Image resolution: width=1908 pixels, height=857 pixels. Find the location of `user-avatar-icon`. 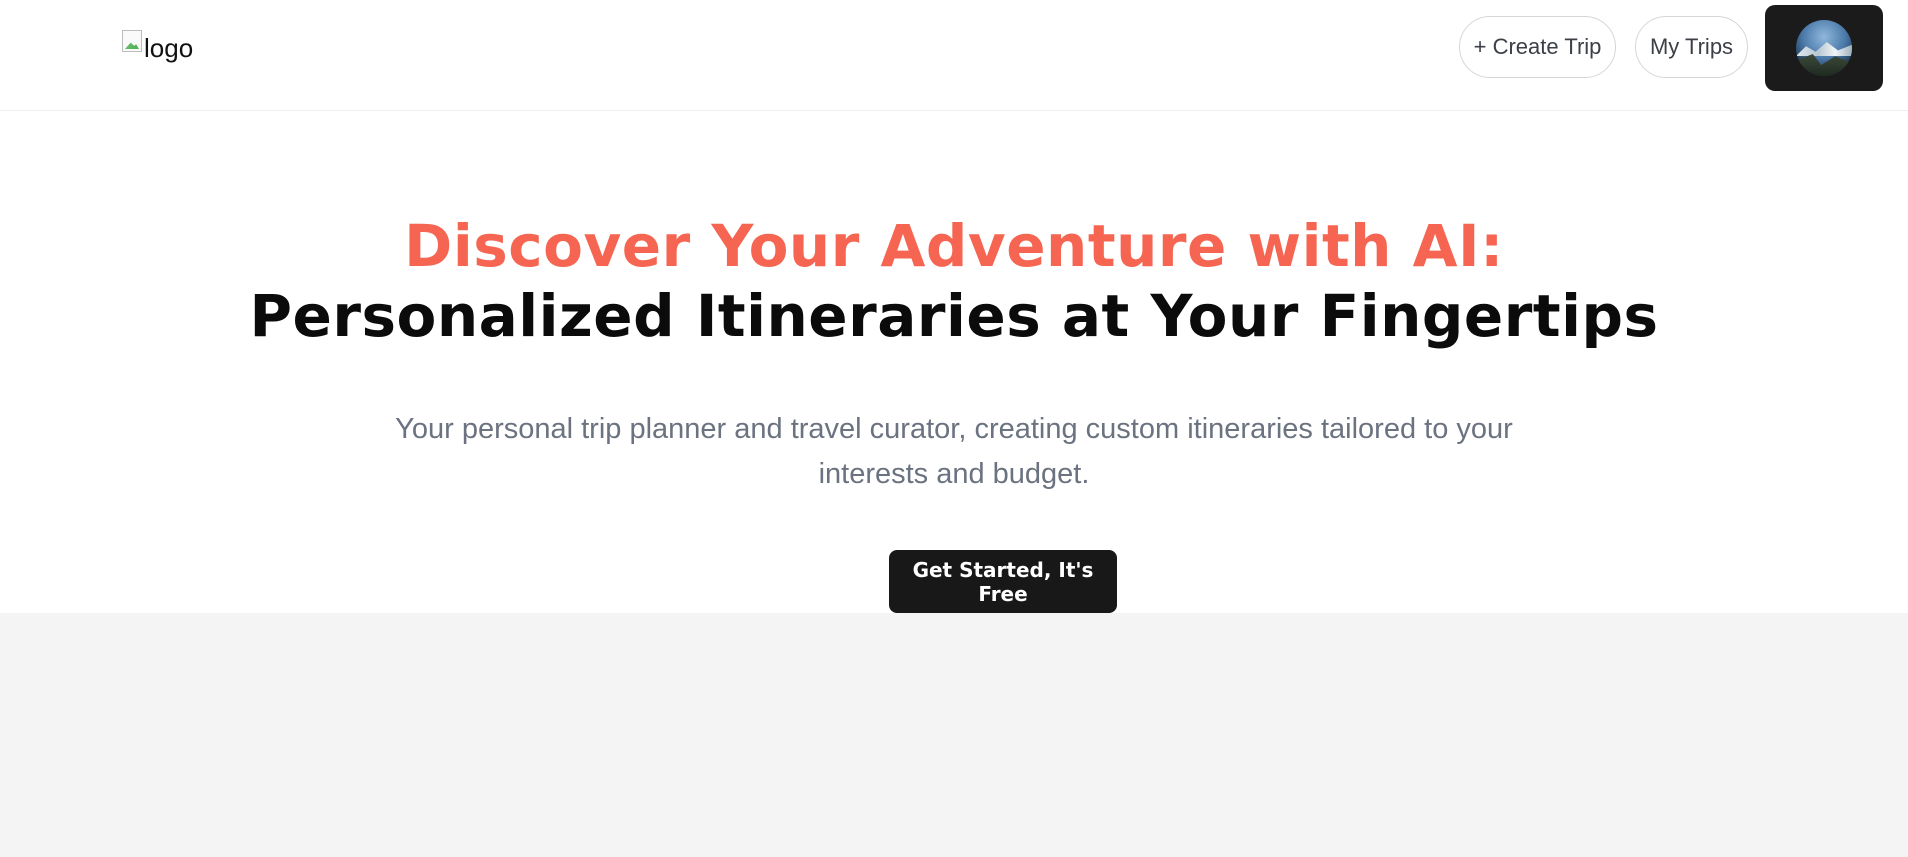

user-avatar-icon is located at coordinates (1824, 48).